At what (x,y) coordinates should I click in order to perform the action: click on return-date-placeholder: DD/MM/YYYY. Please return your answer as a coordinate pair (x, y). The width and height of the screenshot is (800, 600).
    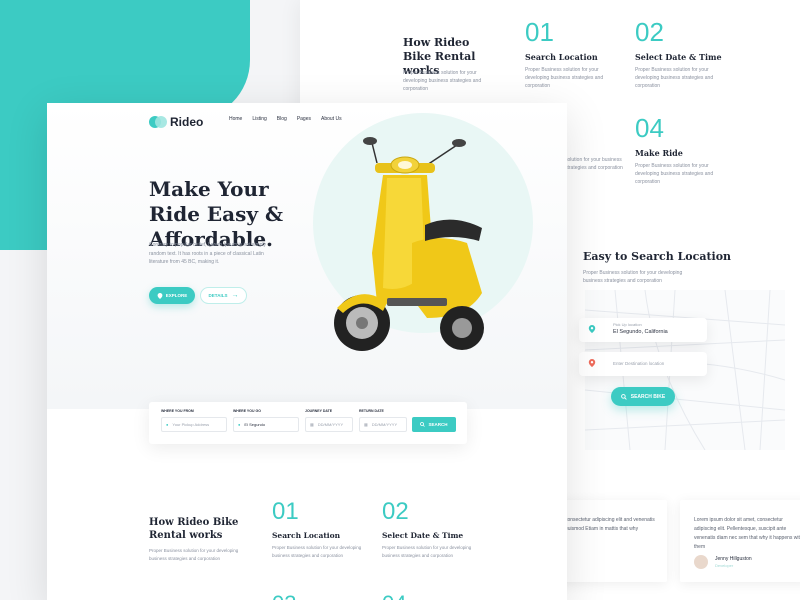
    Looking at the image, I should click on (384, 424).